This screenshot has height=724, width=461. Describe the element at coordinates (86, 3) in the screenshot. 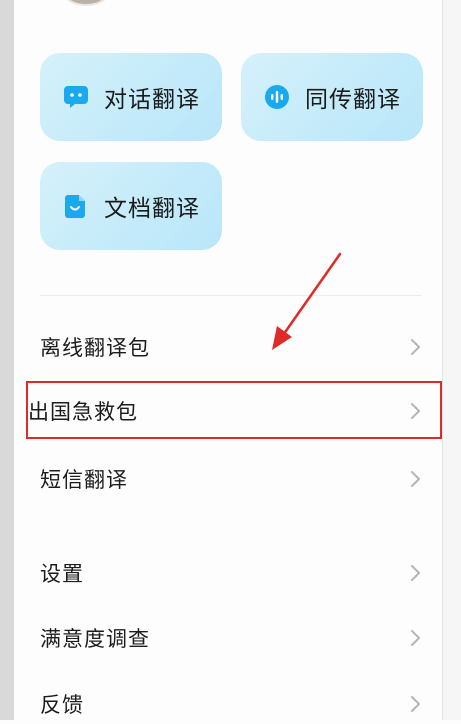

I see `avatar` at that location.